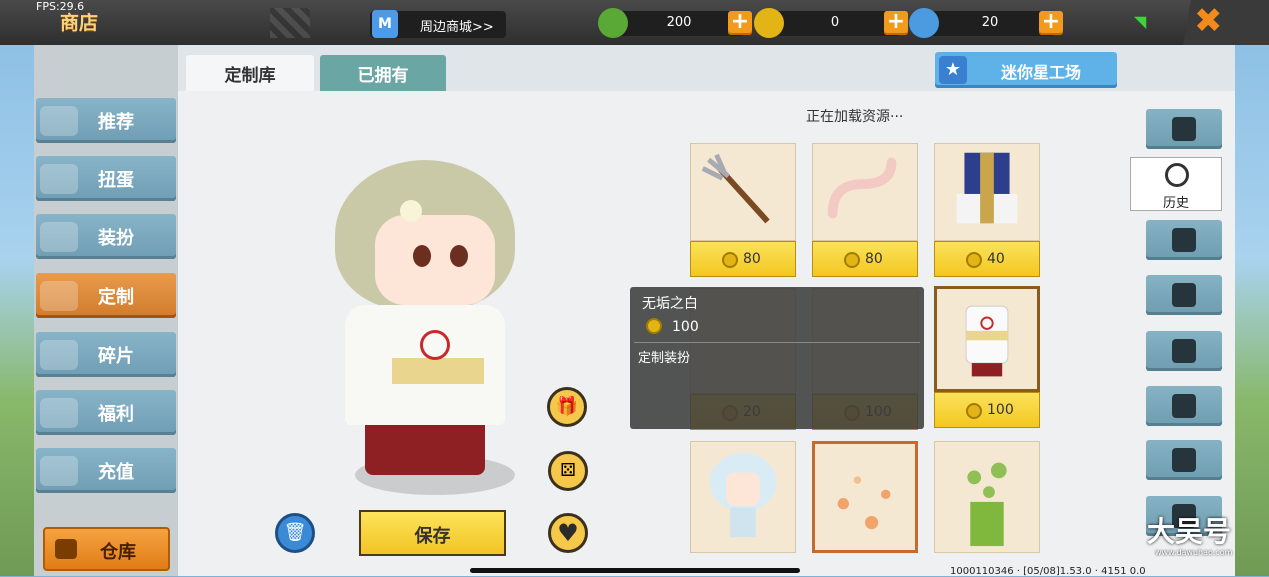 The height and width of the screenshot is (577, 1269). I want to click on mini-bean-icon, so click(613, 23).